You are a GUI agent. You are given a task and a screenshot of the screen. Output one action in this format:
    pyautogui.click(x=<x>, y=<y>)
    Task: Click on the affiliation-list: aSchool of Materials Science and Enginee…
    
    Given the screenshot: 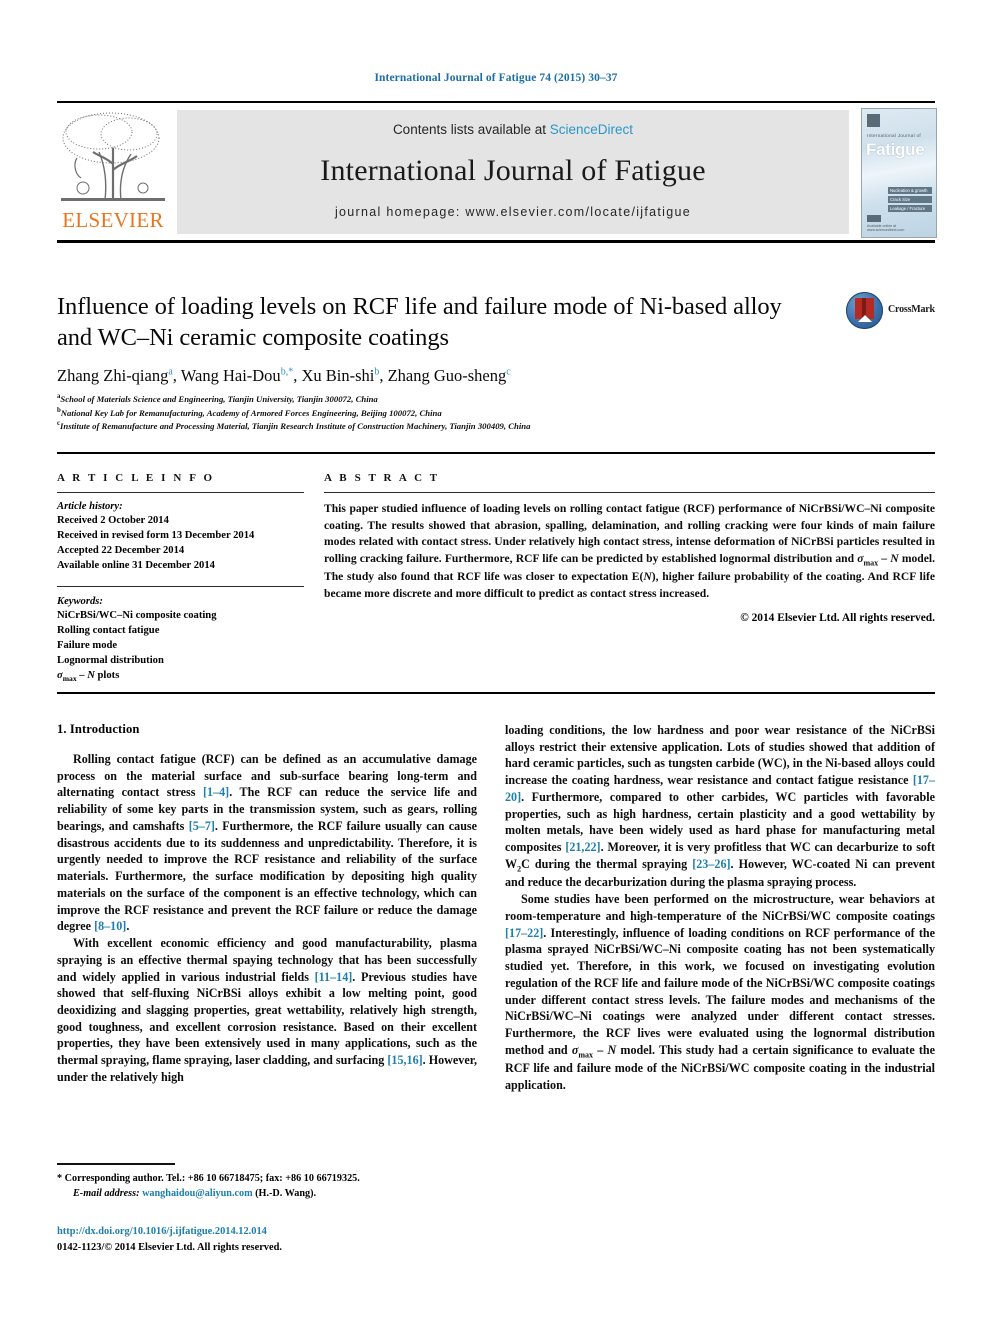 What is the action you would take?
    pyautogui.click(x=457, y=412)
    